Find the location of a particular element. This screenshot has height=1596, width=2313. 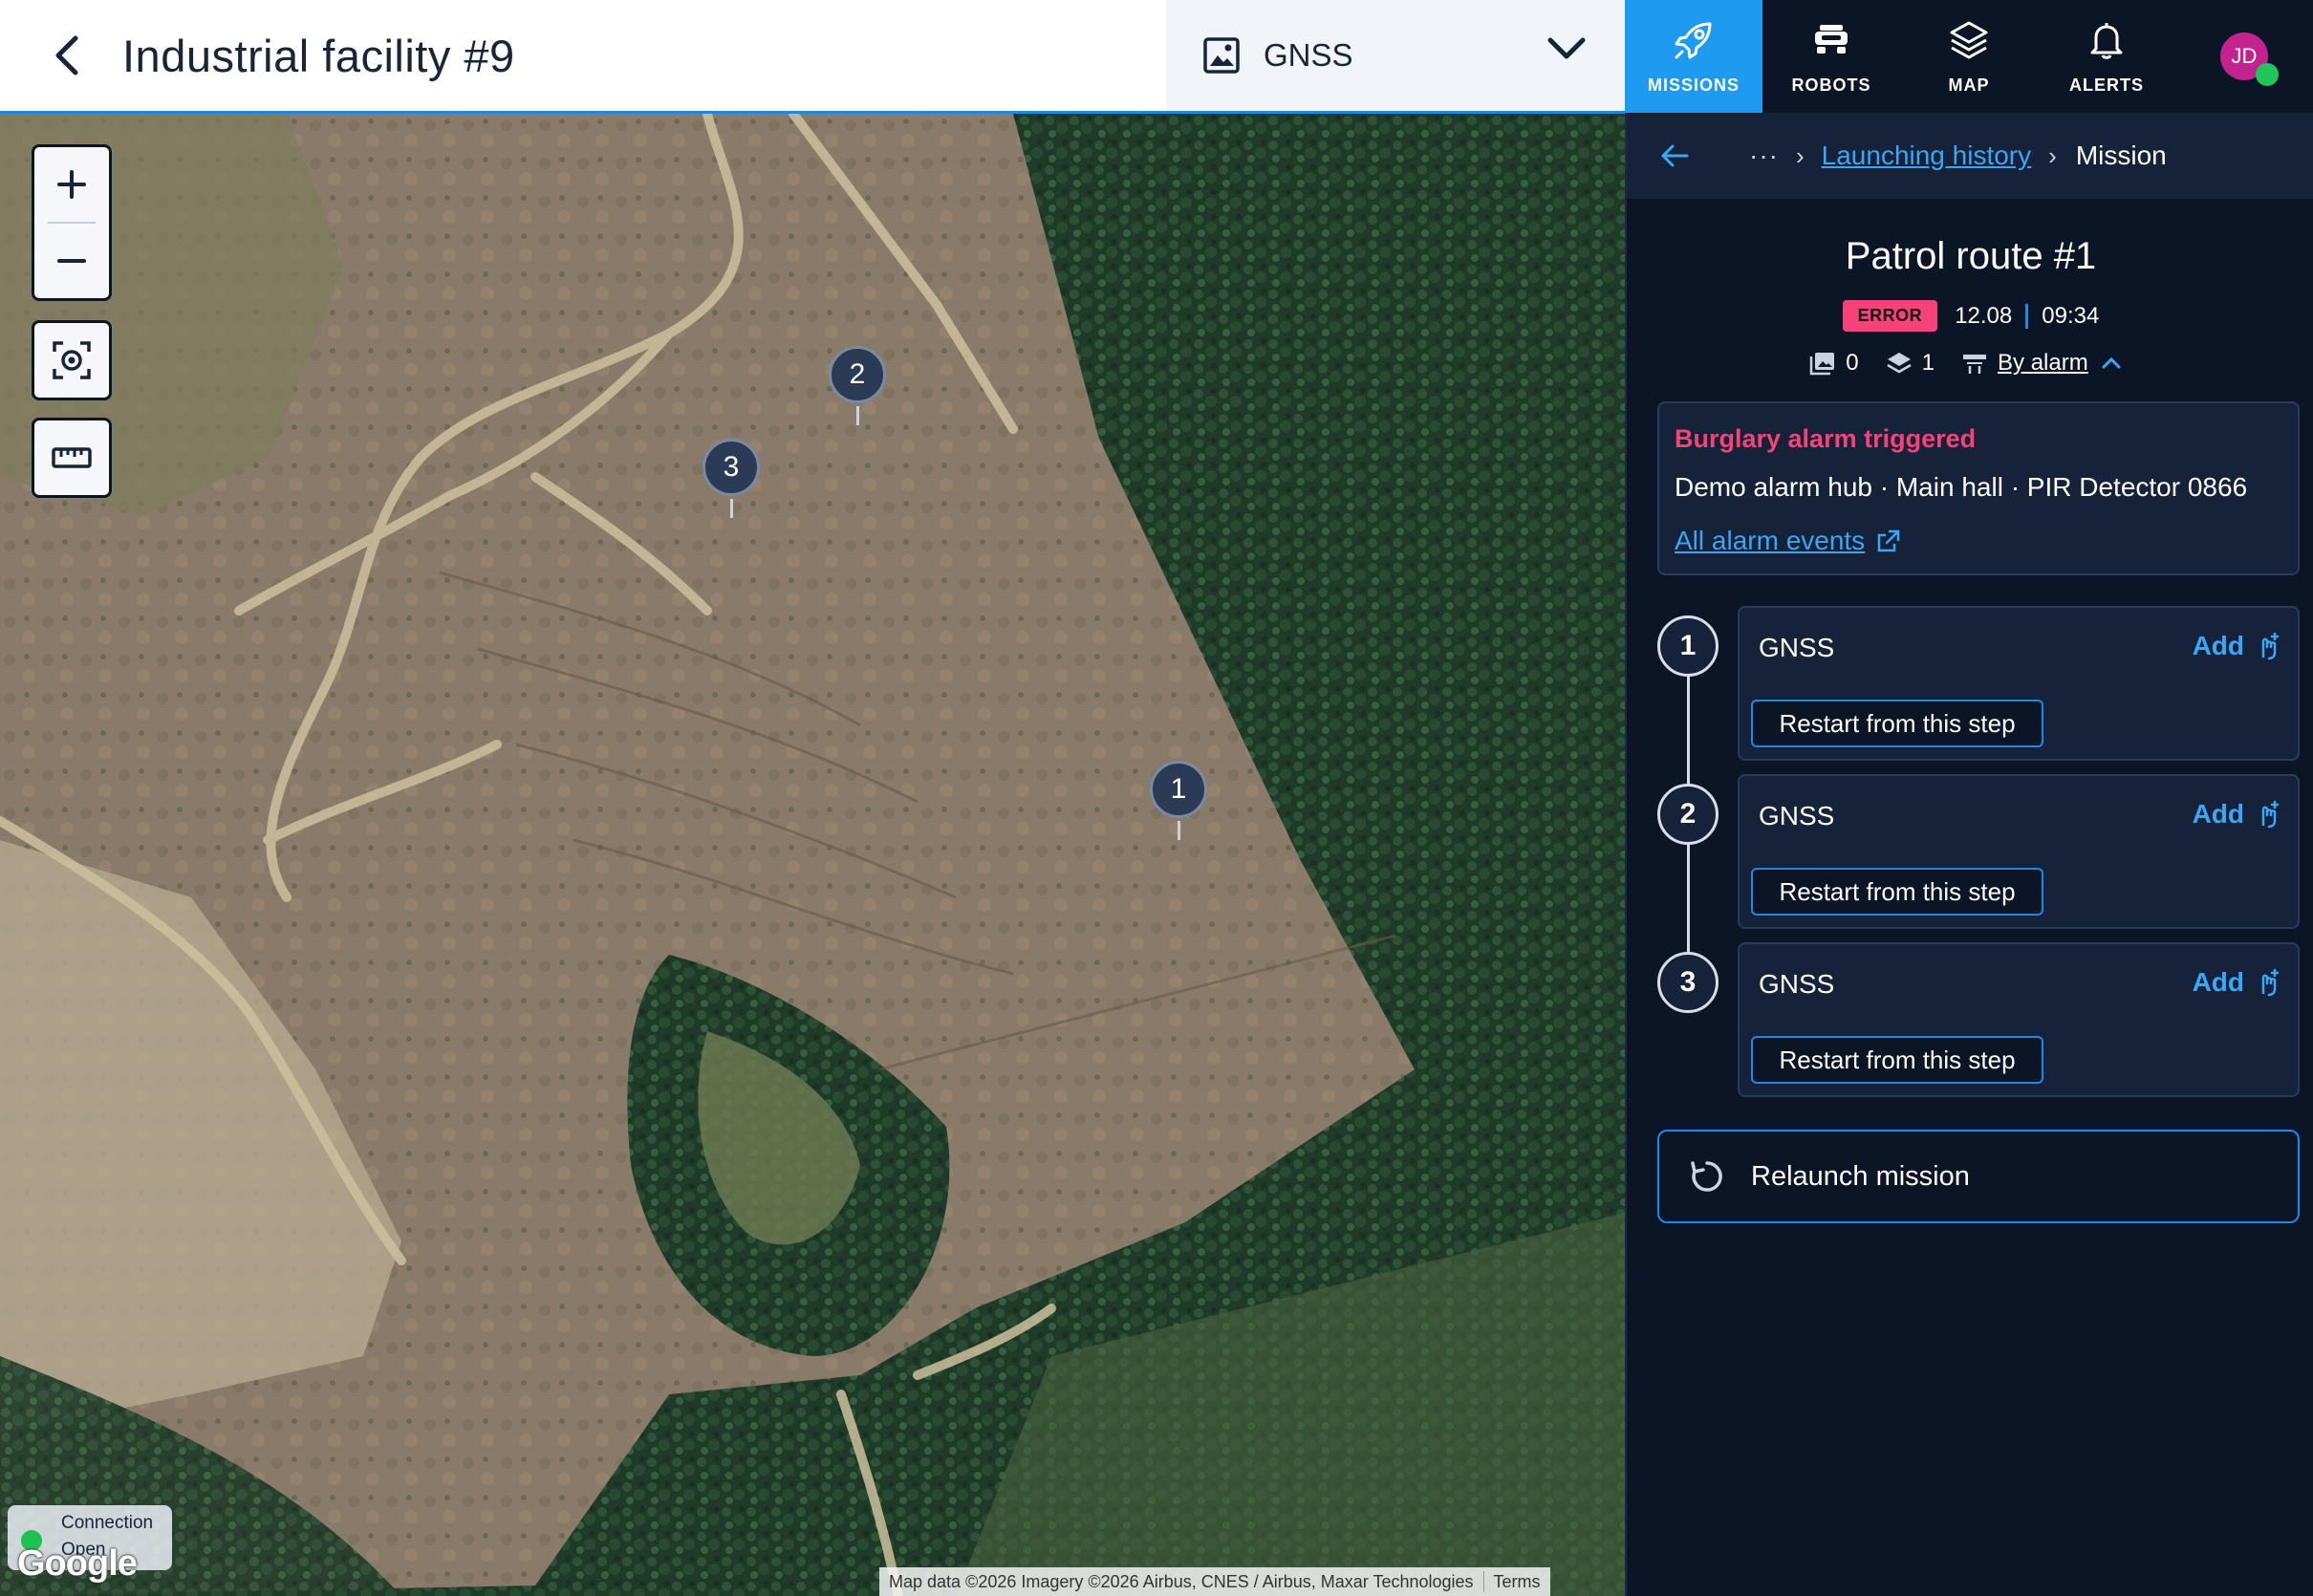

mission-date: 12.08 is located at coordinates (1984, 315).